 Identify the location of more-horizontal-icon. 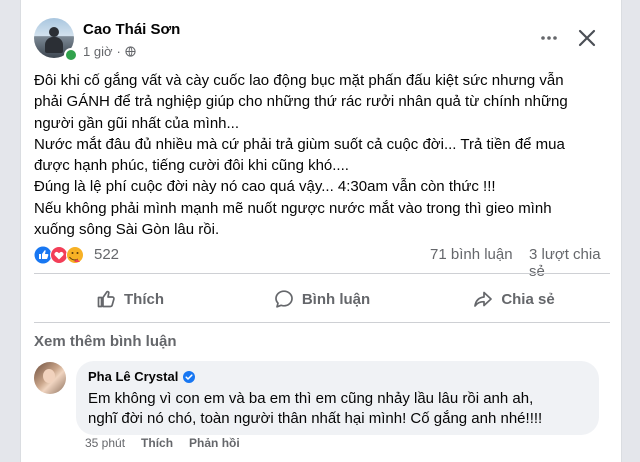
(549, 38).